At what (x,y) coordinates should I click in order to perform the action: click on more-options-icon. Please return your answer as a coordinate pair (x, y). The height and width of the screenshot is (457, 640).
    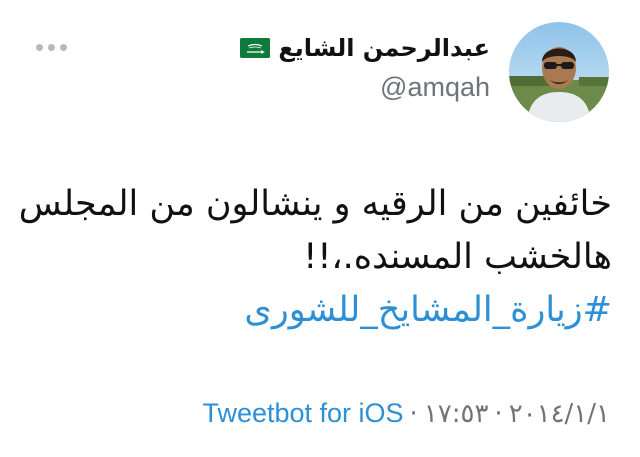
    Looking at the image, I should click on (51, 47).